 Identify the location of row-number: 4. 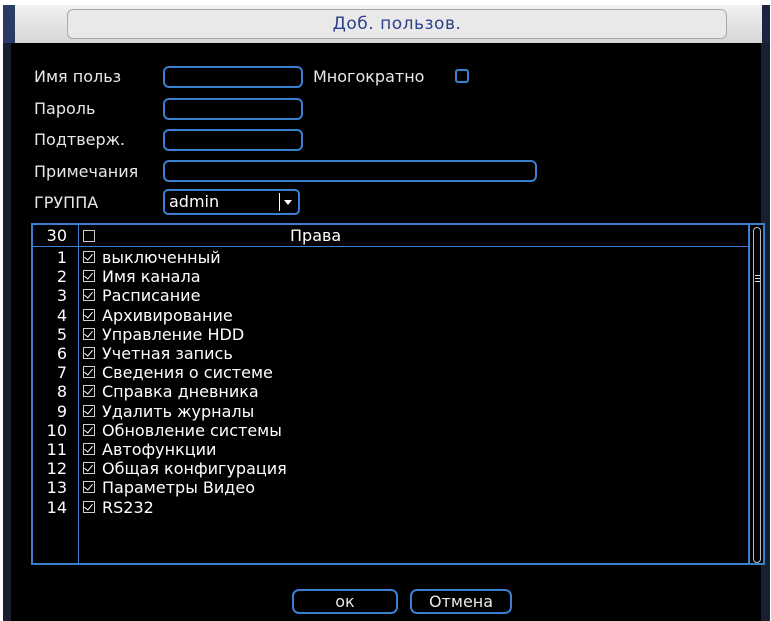
(61, 315).